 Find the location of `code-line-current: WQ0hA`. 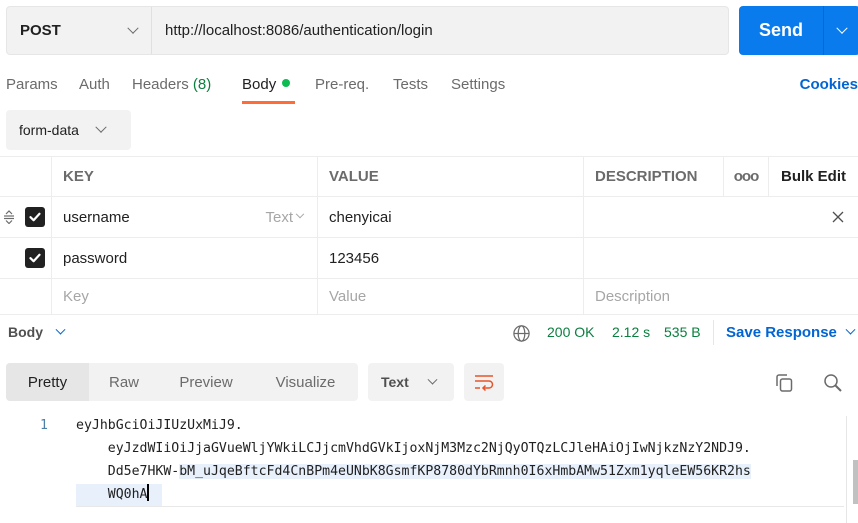

code-line-current: WQ0hA is located at coordinates (119, 495).